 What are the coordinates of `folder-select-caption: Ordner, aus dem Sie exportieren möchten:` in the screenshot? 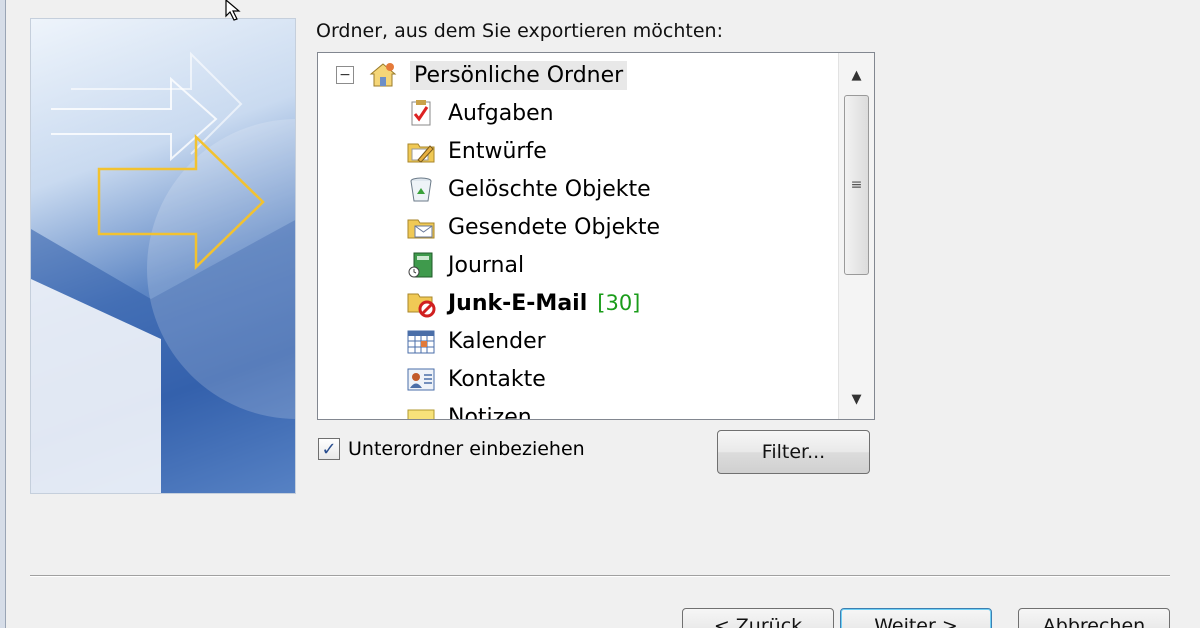 It's located at (519, 31).